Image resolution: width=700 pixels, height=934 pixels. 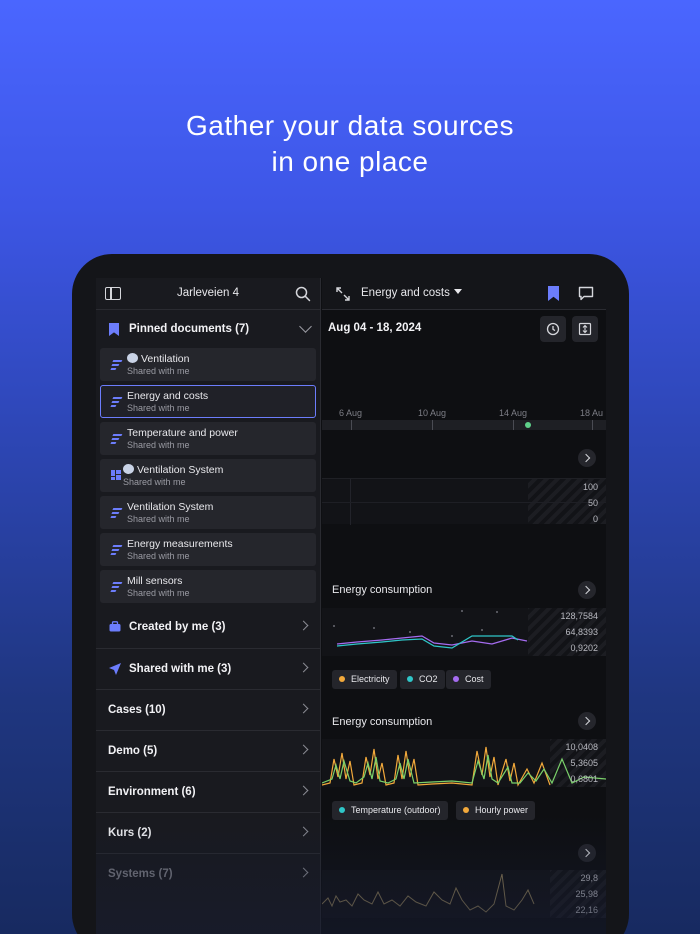 What do you see at coordinates (589, 878) in the screenshot?
I see `y-axis-label: 29,8` at bounding box center [589, 878].